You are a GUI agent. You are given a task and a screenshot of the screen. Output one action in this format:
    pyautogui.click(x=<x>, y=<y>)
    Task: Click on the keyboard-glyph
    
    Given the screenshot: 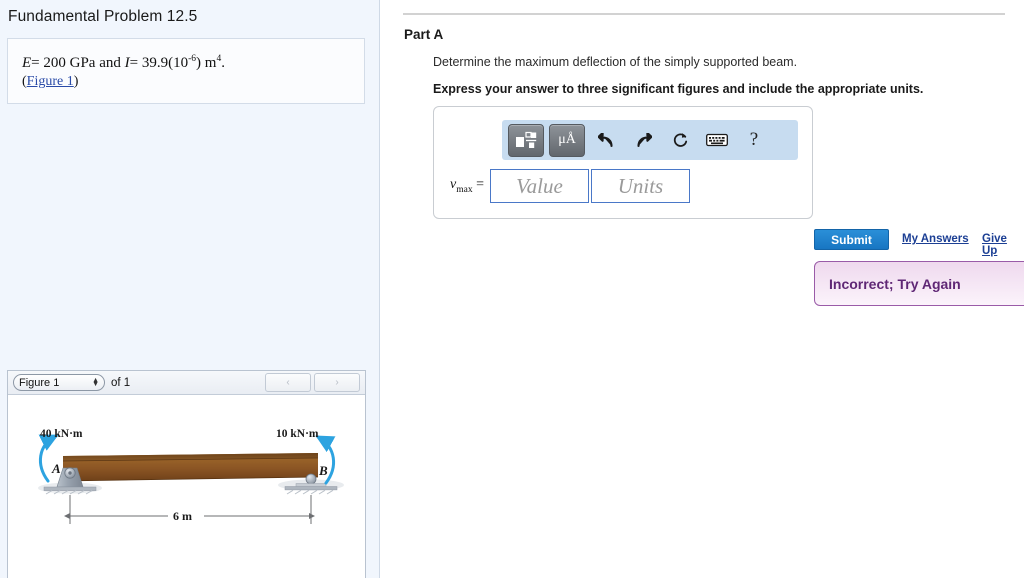 What is the action you would take?
    pyautogui.click(x=717, y=140)
    